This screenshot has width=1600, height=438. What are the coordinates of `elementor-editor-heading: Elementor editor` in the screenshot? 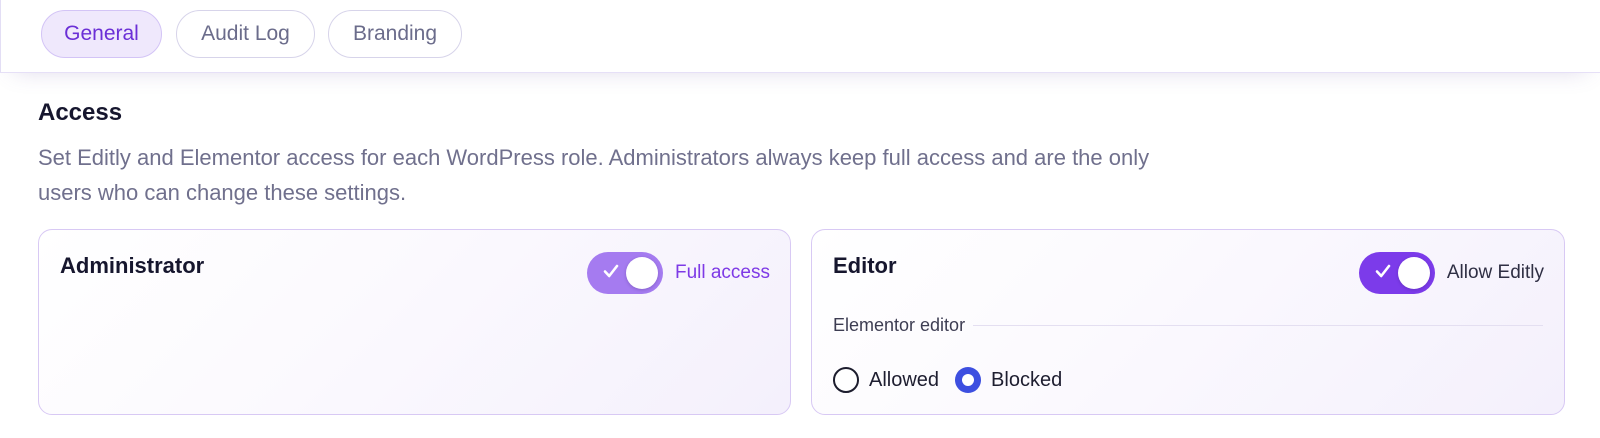 It's located at (1188, 325).